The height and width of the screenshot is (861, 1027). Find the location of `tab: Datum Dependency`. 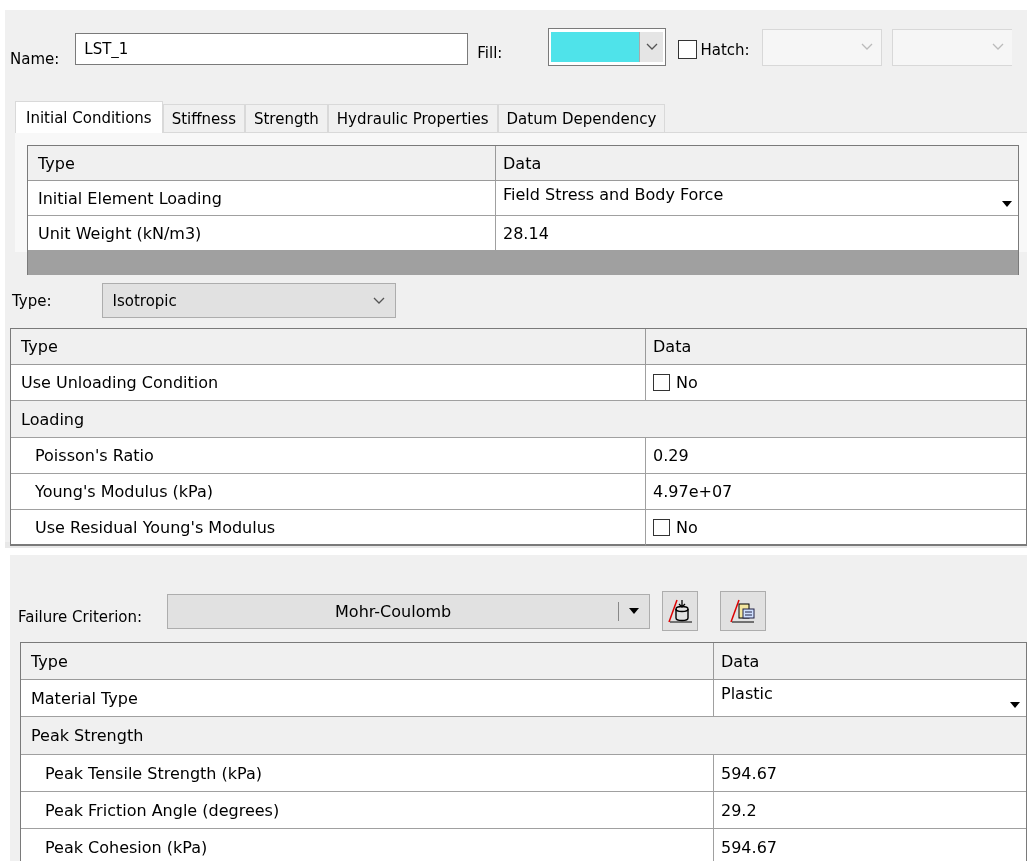

tab: Datum Dependency is located at coordinates (581, 118).